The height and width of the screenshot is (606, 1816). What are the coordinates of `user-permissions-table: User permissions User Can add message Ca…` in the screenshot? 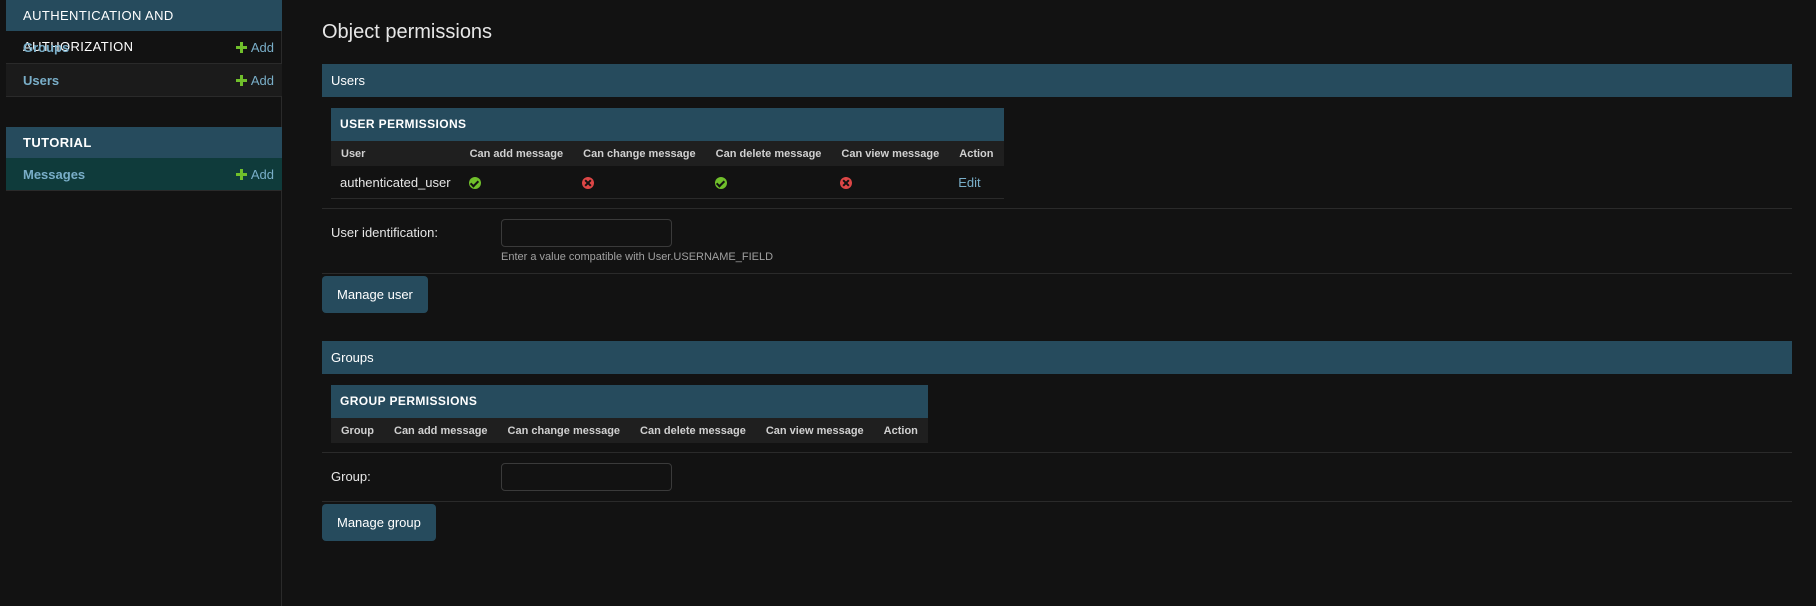 It's located at (667, 153).